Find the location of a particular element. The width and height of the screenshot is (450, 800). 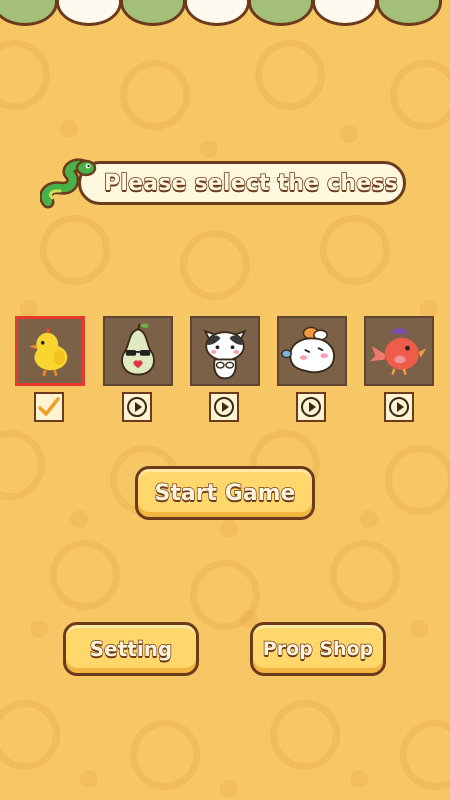

chess-option-pear is located at coordinates (138, 351).